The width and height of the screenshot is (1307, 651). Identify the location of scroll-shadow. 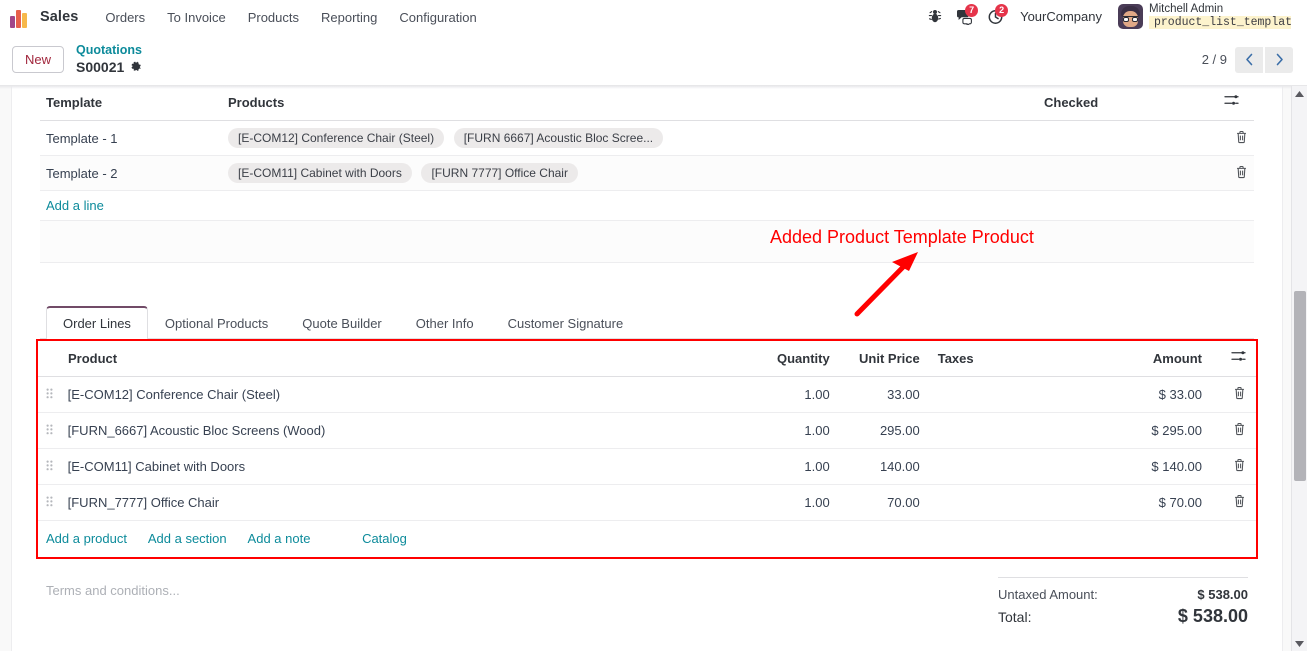
(653, 87).